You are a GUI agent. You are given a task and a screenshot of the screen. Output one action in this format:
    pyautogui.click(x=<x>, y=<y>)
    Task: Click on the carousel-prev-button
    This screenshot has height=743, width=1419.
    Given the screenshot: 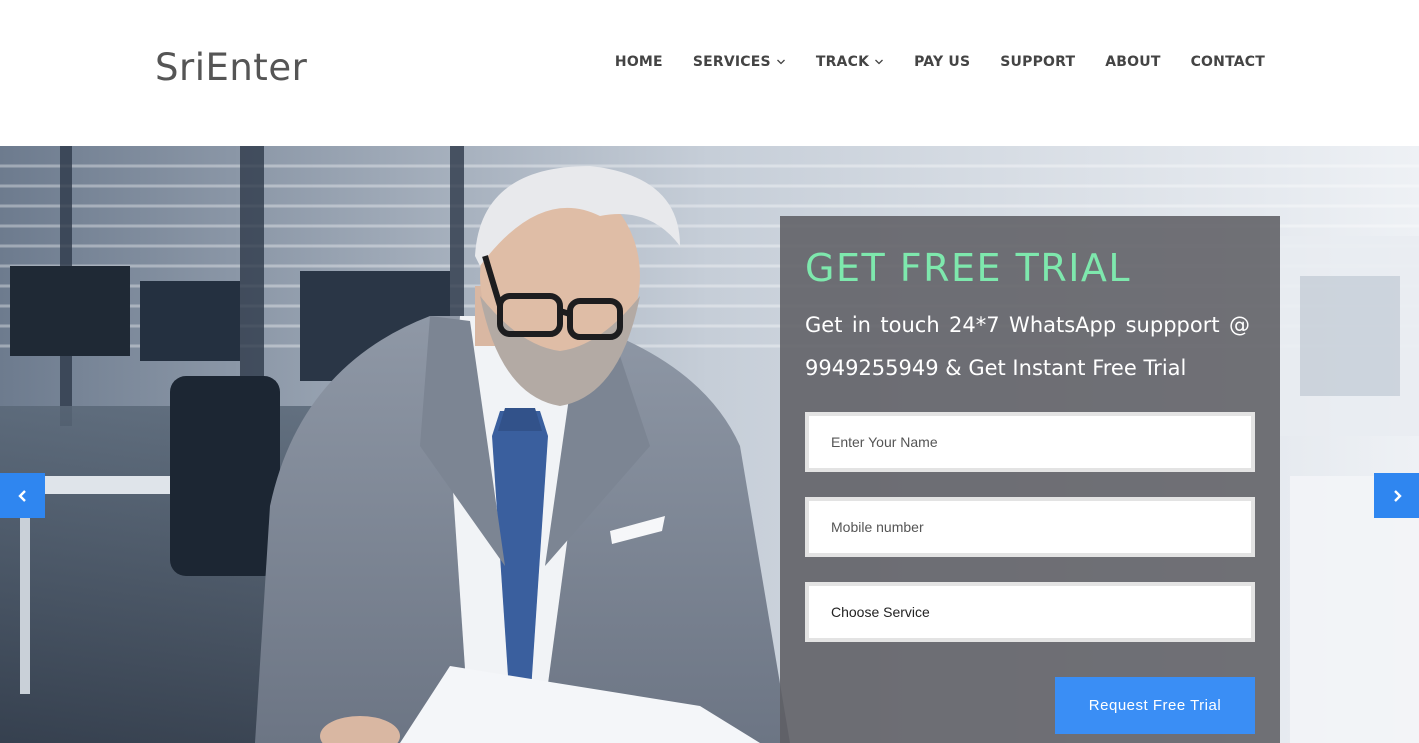 What is the action you would take?
    pyautogui.click(x=22, y=495)
    